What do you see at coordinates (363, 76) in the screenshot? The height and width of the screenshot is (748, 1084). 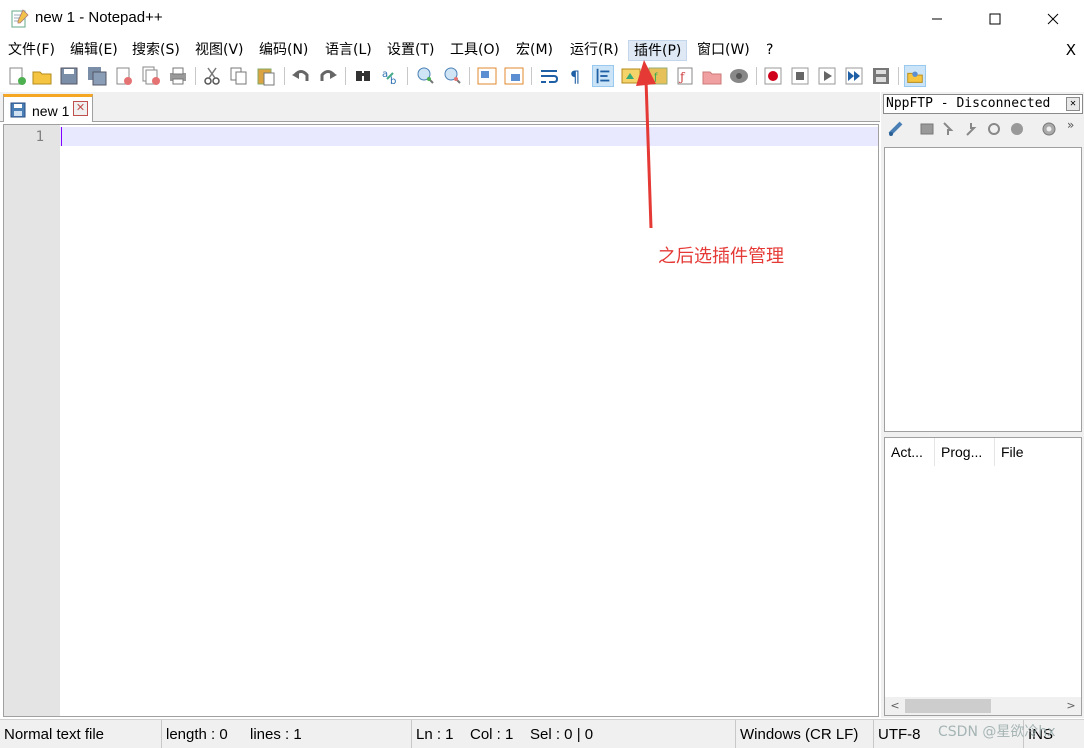 I see `find-icon` at bounding box center [363, 76].